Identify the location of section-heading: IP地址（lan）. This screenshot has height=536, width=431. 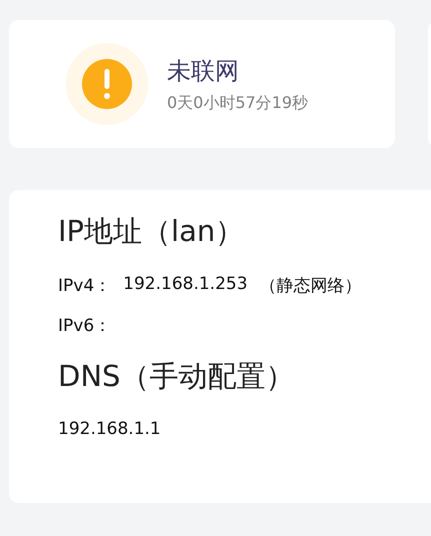
(151, 231).